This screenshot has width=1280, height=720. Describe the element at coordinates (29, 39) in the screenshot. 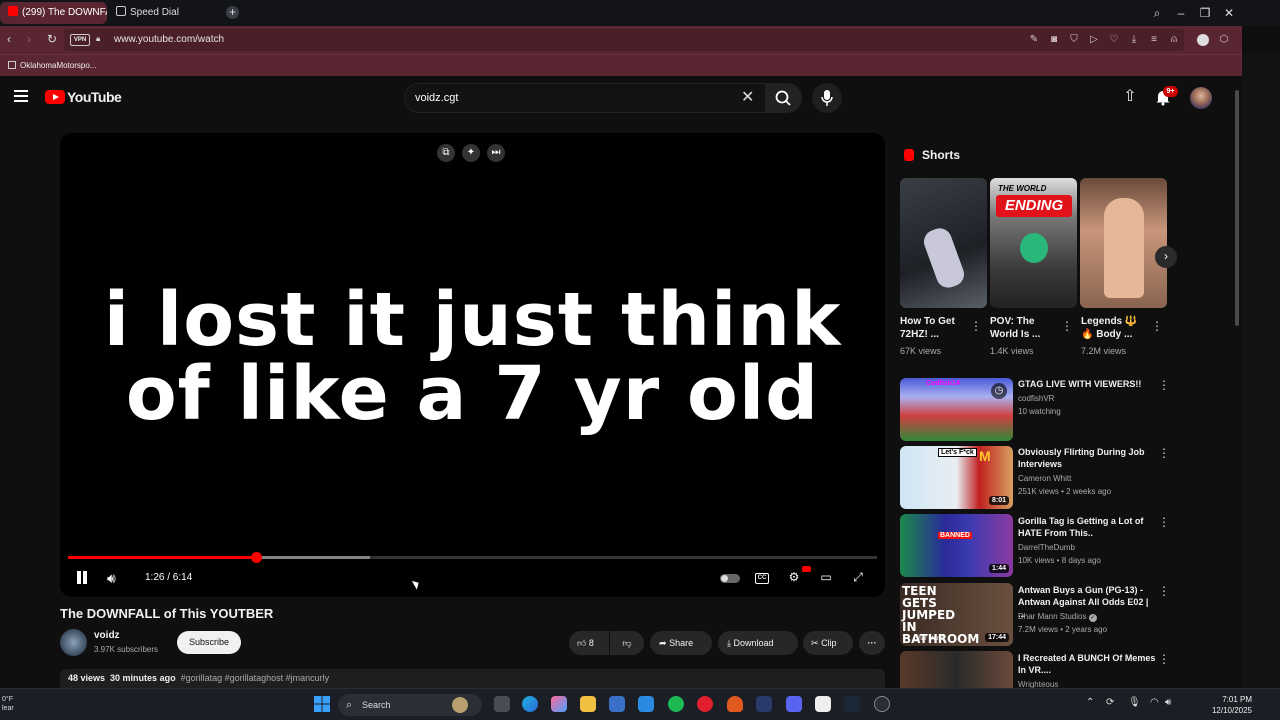

I see `forward-icon: ›` at that location.